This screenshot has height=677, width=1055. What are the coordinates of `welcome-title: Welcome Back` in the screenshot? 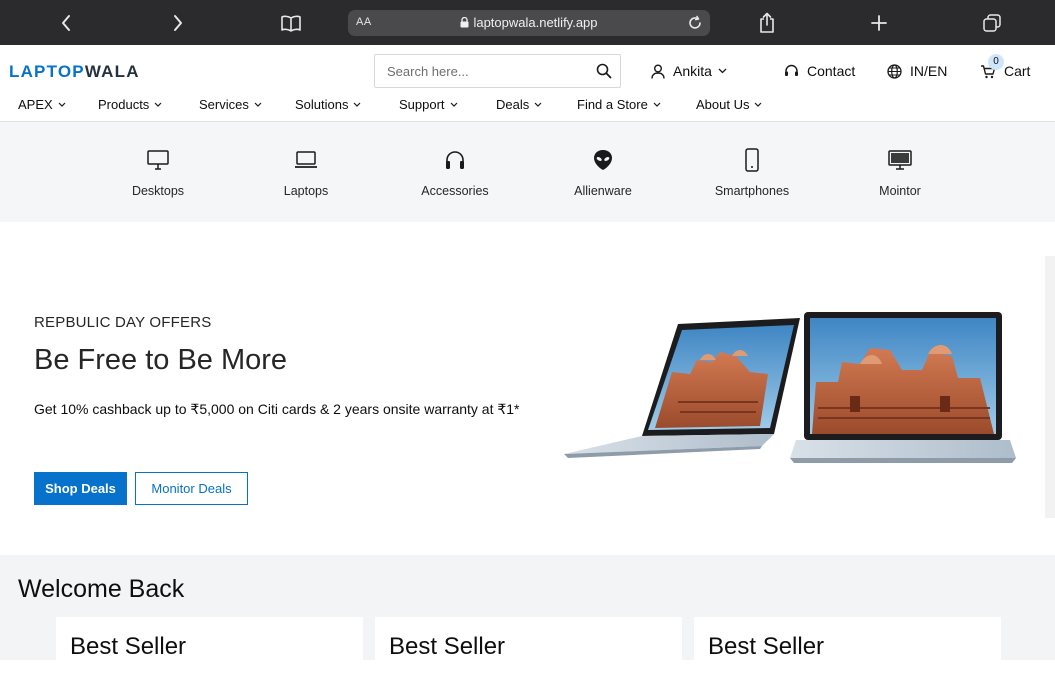 It's located at (101, 589).